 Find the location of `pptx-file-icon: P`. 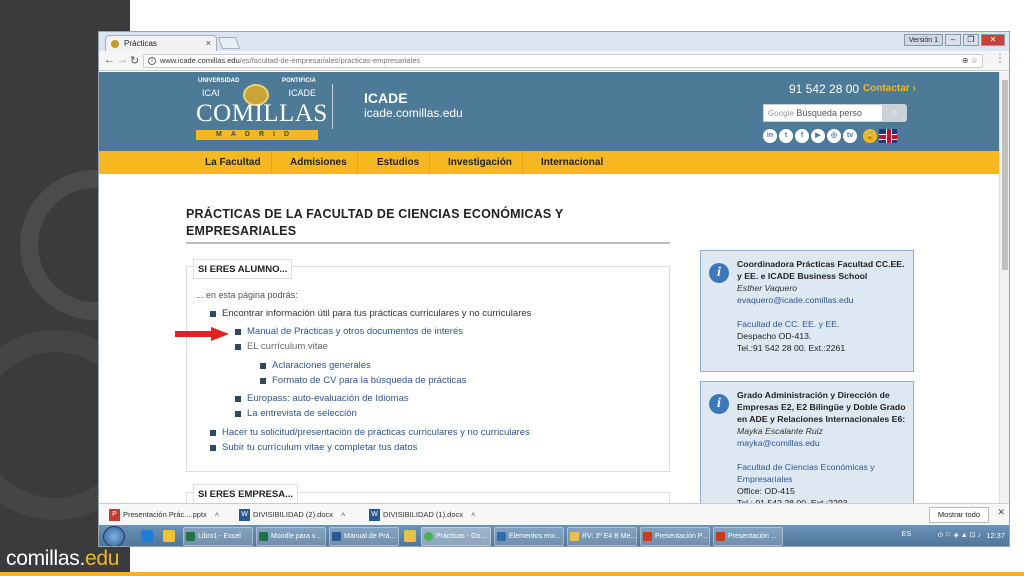

pptx-file-icon: P is located at coordinates (114, 515).